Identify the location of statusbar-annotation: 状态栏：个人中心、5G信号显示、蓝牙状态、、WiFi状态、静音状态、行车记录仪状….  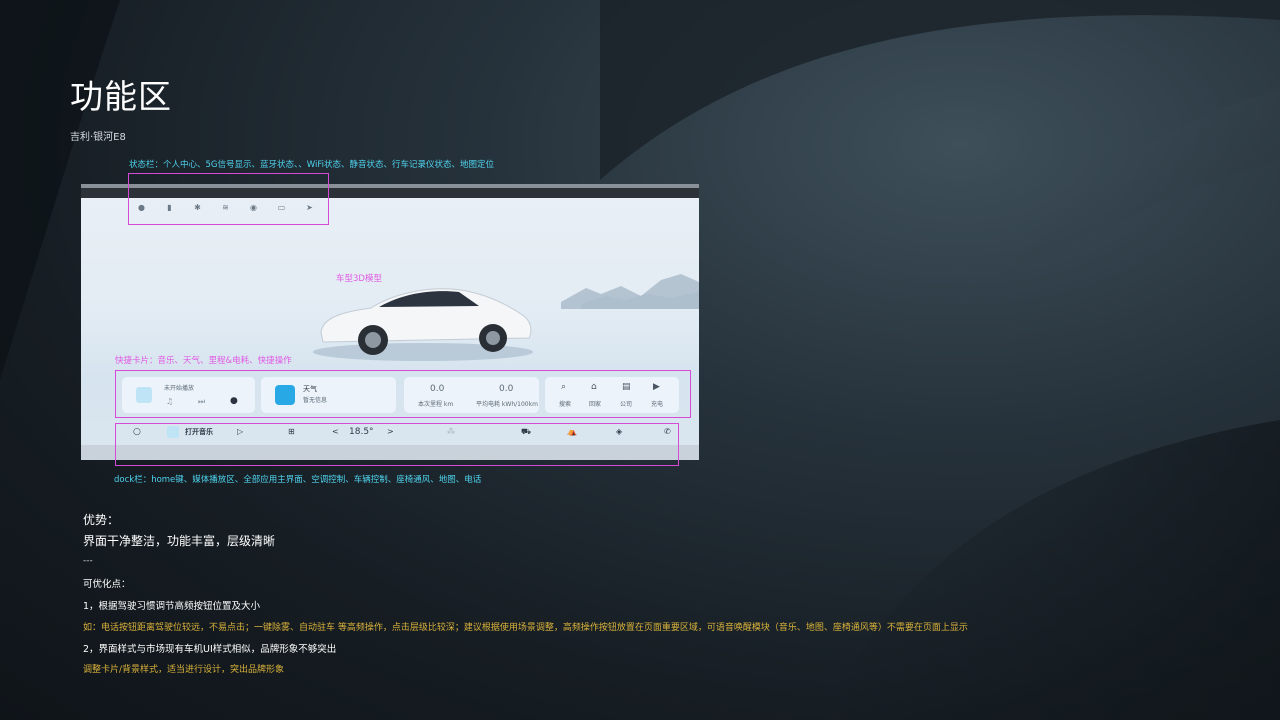
(311, 165).